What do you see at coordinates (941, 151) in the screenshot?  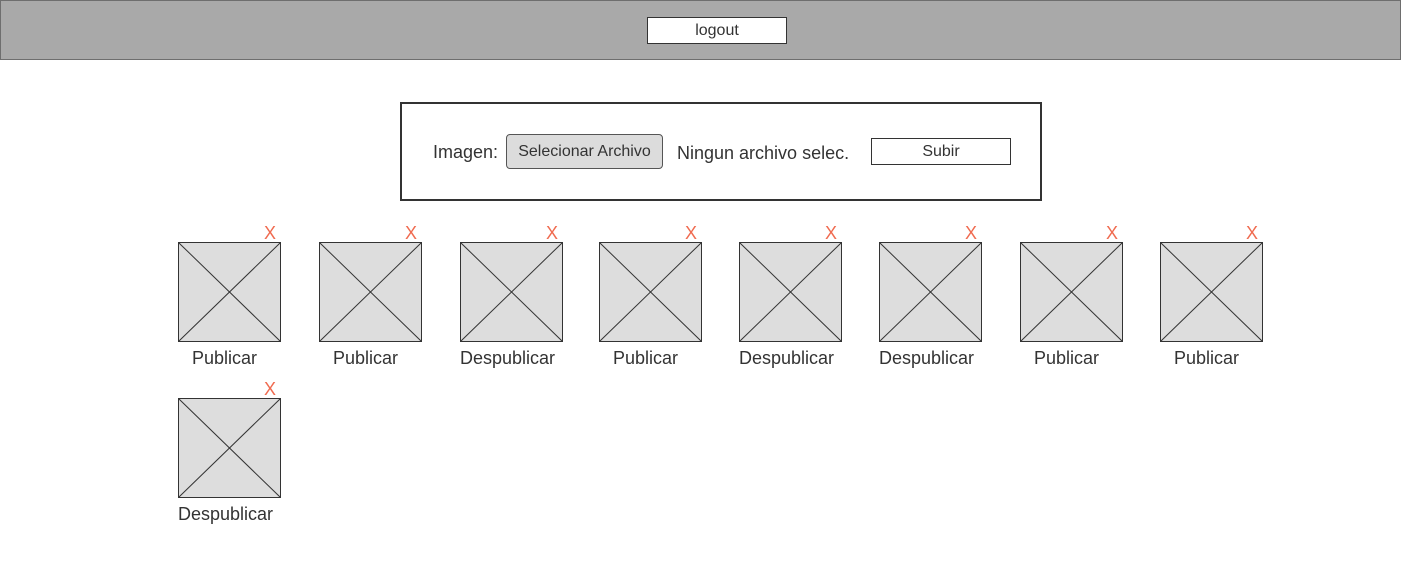 I see `upload-submit-button: Subir` at bounding box center [941, 151].